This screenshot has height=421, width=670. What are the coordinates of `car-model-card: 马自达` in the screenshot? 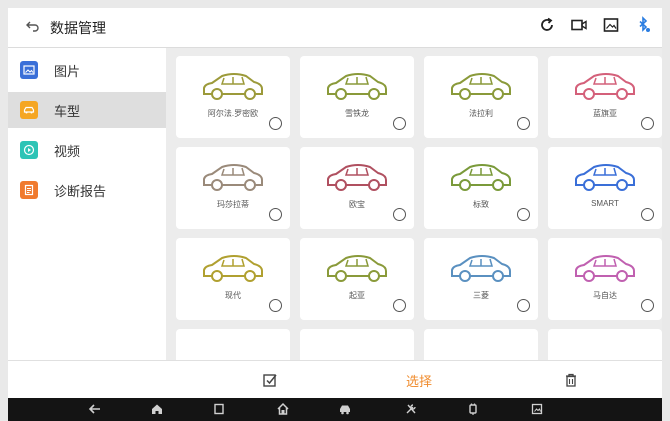 It's located at (605, 279).